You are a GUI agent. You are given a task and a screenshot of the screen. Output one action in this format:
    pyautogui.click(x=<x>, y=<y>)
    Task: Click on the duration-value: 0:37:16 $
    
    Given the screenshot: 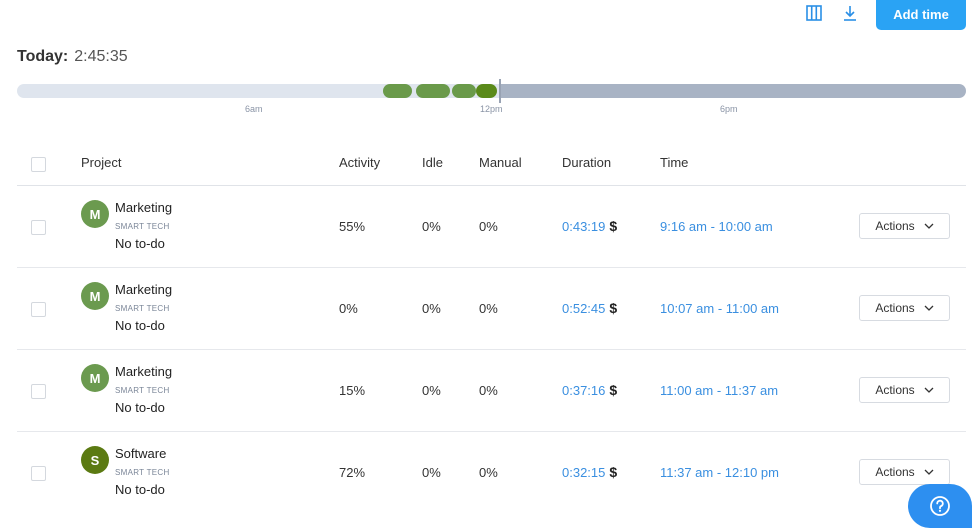 What is the action you would take?
    pyautogui.click(x=589, y=390)
    